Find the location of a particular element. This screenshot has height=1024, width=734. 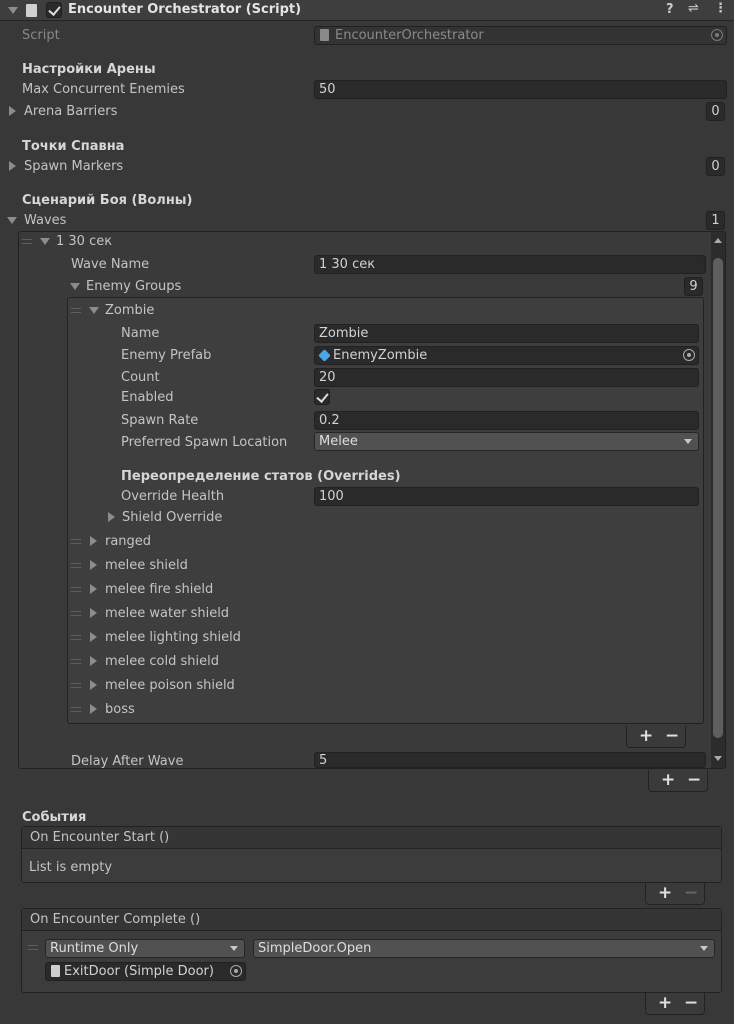

add-wave-button: + is located at coordinates (668, 780).